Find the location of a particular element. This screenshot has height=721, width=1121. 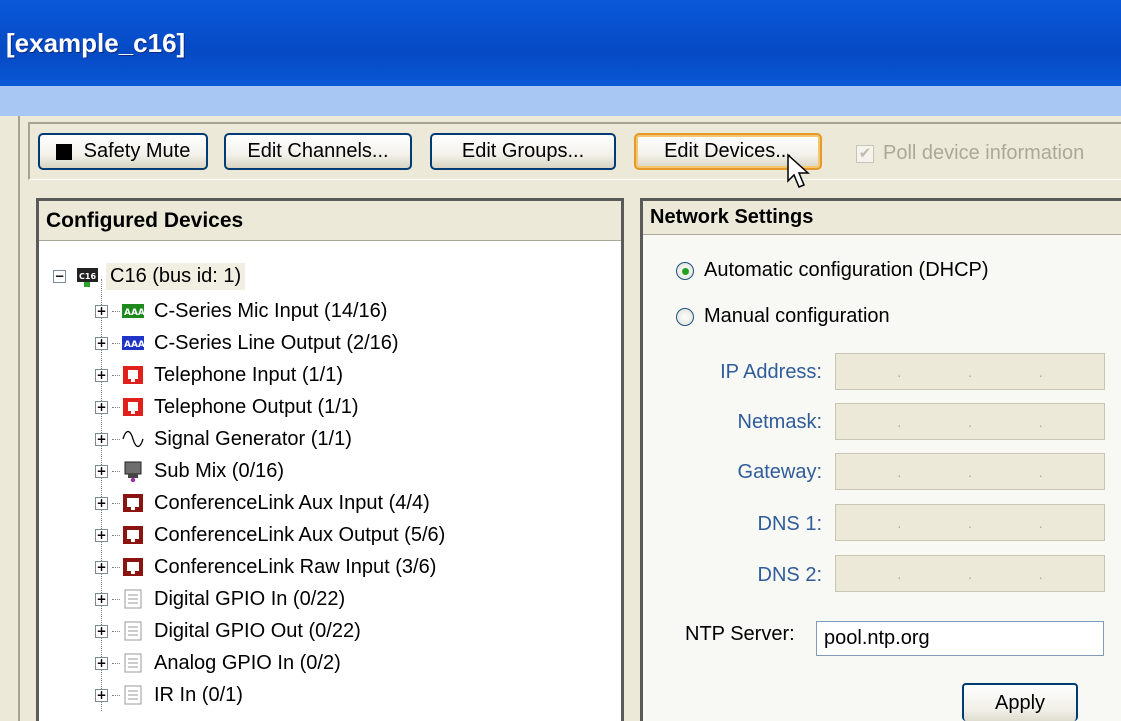

network-settings-header: Network Settings is located at coordinates (882, 218).